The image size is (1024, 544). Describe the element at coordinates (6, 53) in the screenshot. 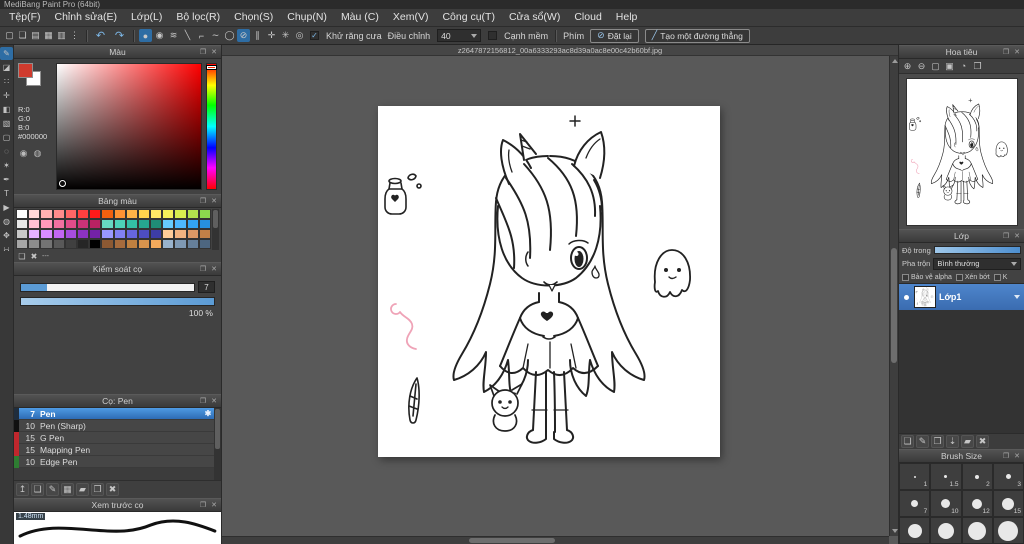

I see `brush-tool-icon: ✎` at that location.